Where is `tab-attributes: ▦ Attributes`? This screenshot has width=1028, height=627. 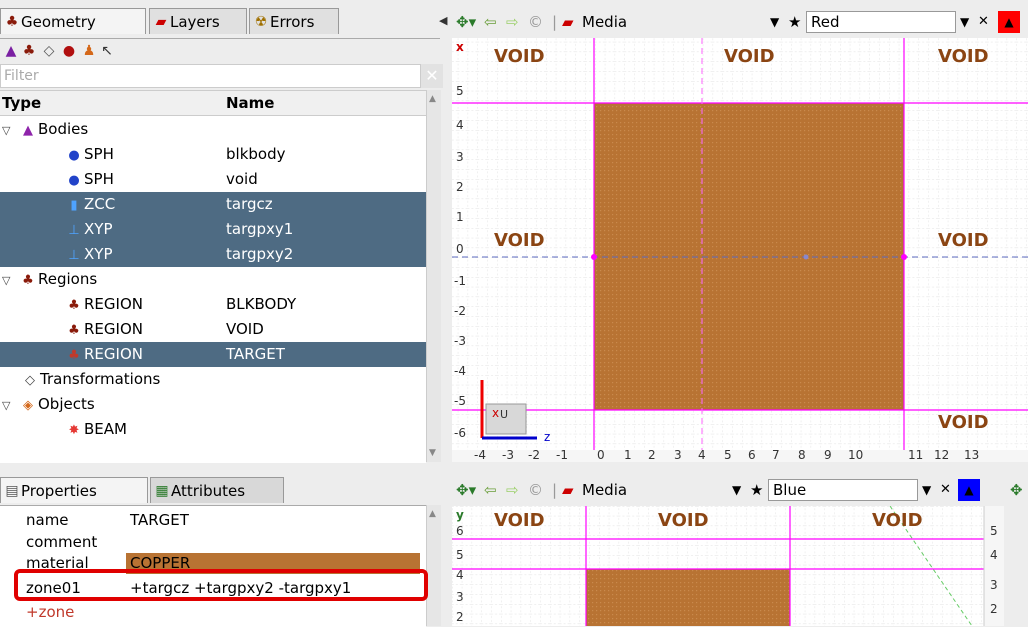 tab-attributes: ▦ Attributes is located at coordinates (217, 490).